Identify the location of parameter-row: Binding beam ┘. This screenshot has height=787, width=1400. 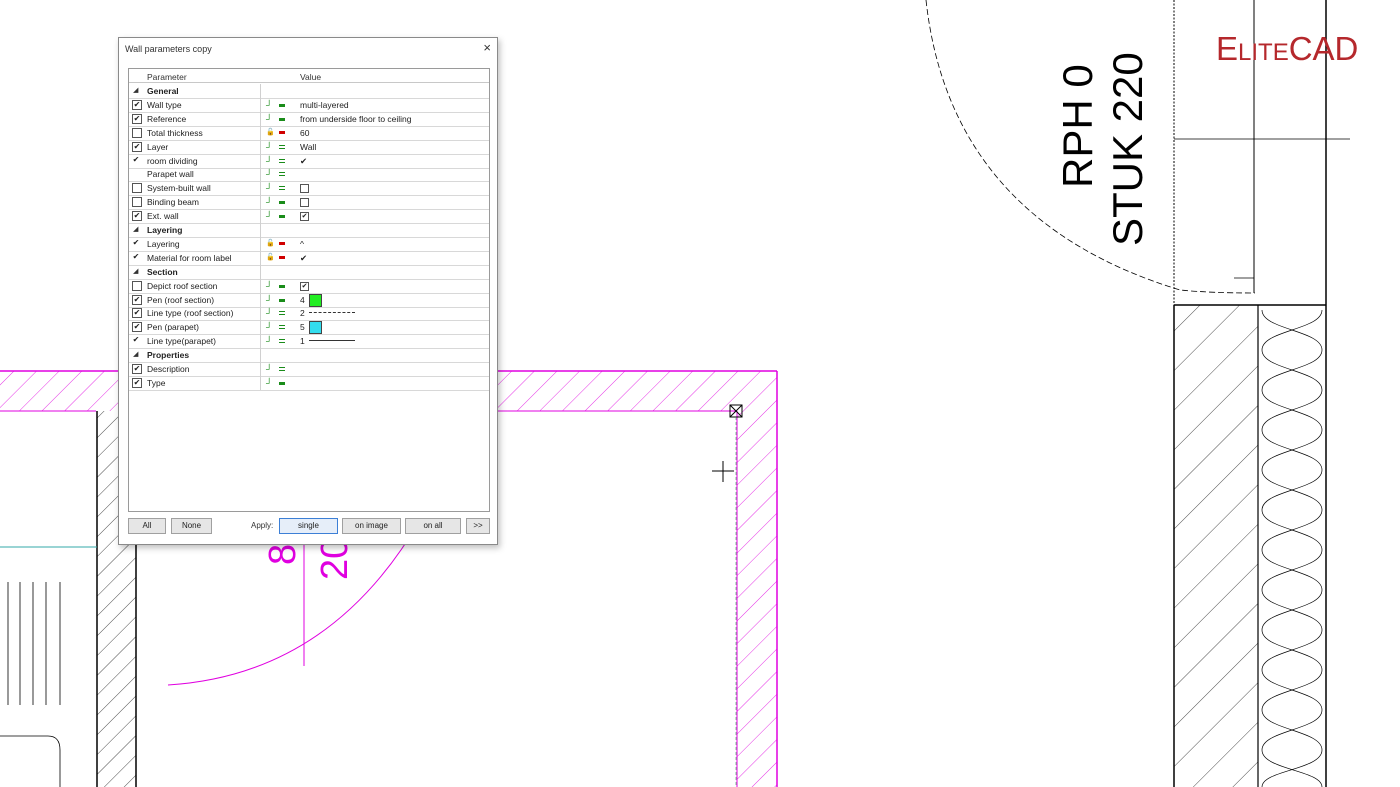
(309, 203).